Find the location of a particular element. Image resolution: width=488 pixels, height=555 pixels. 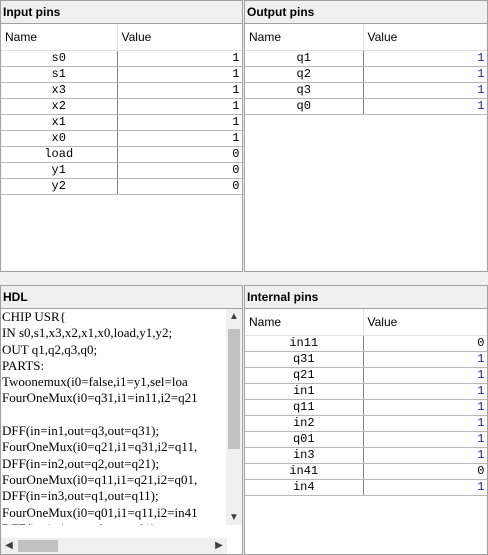

code-line: FourOneMux(i0=q21,i1=q31,i2=q11, is located at coordinates (100, 447).